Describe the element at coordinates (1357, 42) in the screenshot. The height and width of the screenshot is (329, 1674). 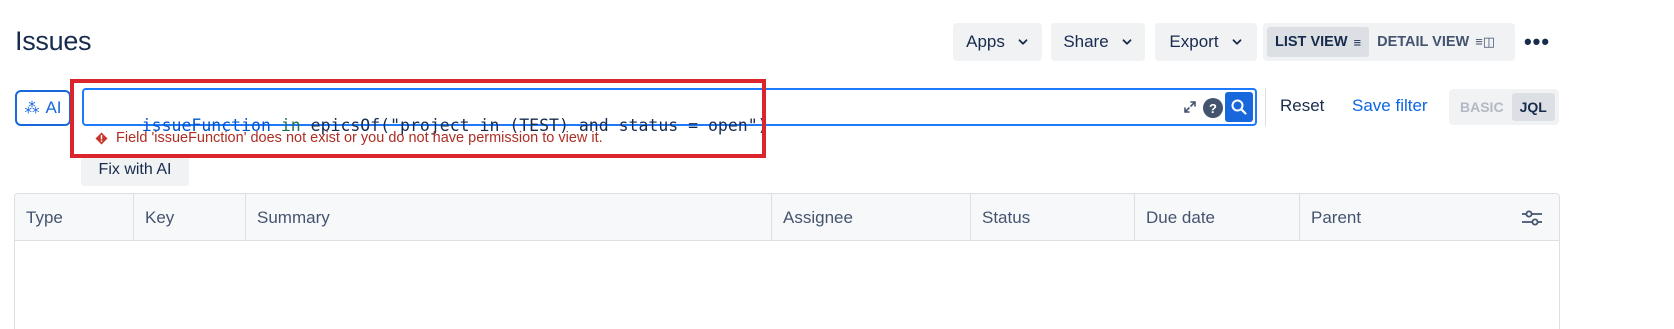
I see `list-icon: ≡` at that location.